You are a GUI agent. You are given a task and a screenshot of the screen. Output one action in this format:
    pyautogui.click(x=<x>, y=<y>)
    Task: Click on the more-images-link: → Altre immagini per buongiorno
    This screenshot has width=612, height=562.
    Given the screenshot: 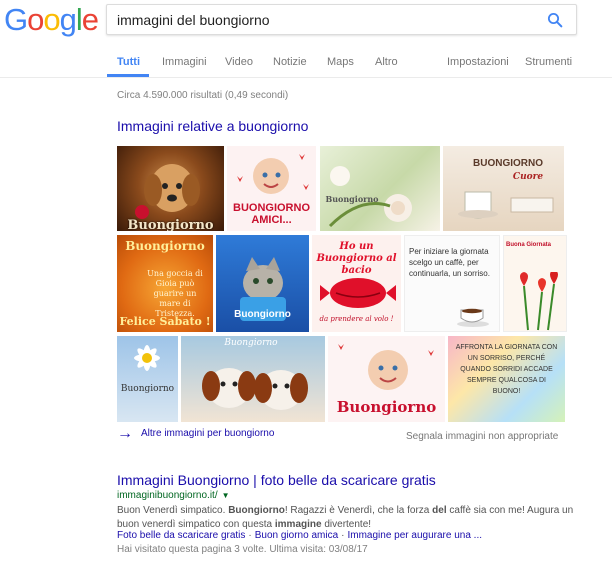 What is the action you would take?
    pyautogui.click(x=196, y=433)
    